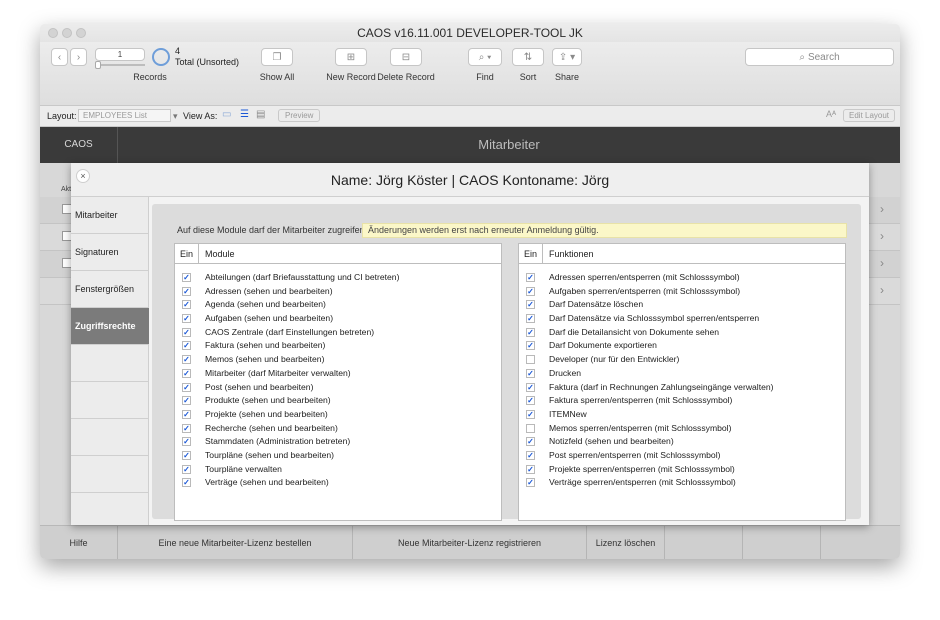  Describe the element at coordinates (831, 114) in the screenshot. I see `font-size-icon: Aᴬ` at that location.